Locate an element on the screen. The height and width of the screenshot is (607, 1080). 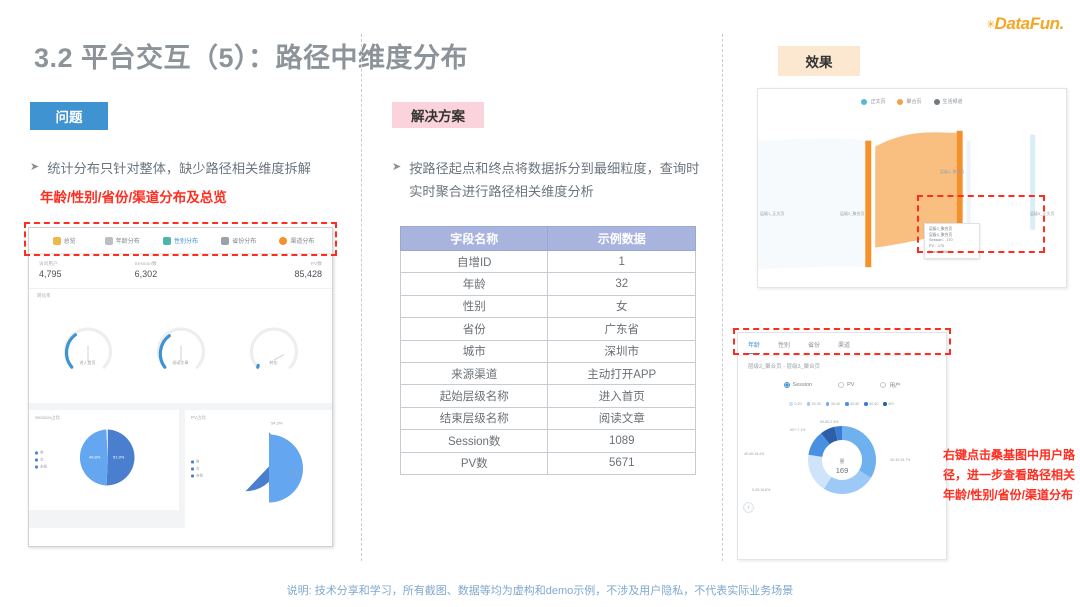
radio-icon is located at coordinates (841, 385).